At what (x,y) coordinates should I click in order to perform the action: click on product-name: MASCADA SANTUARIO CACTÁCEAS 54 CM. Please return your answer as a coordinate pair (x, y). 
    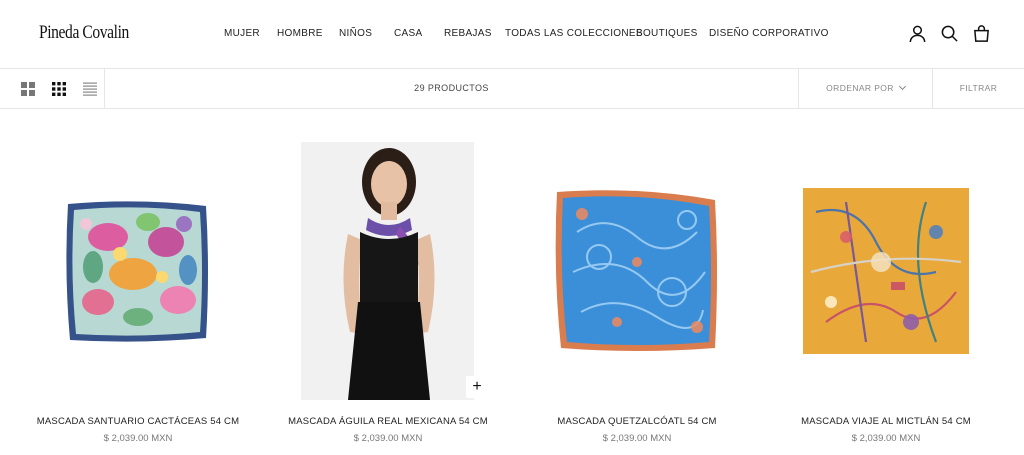
    Looking at the image, I should click on (138, 421).